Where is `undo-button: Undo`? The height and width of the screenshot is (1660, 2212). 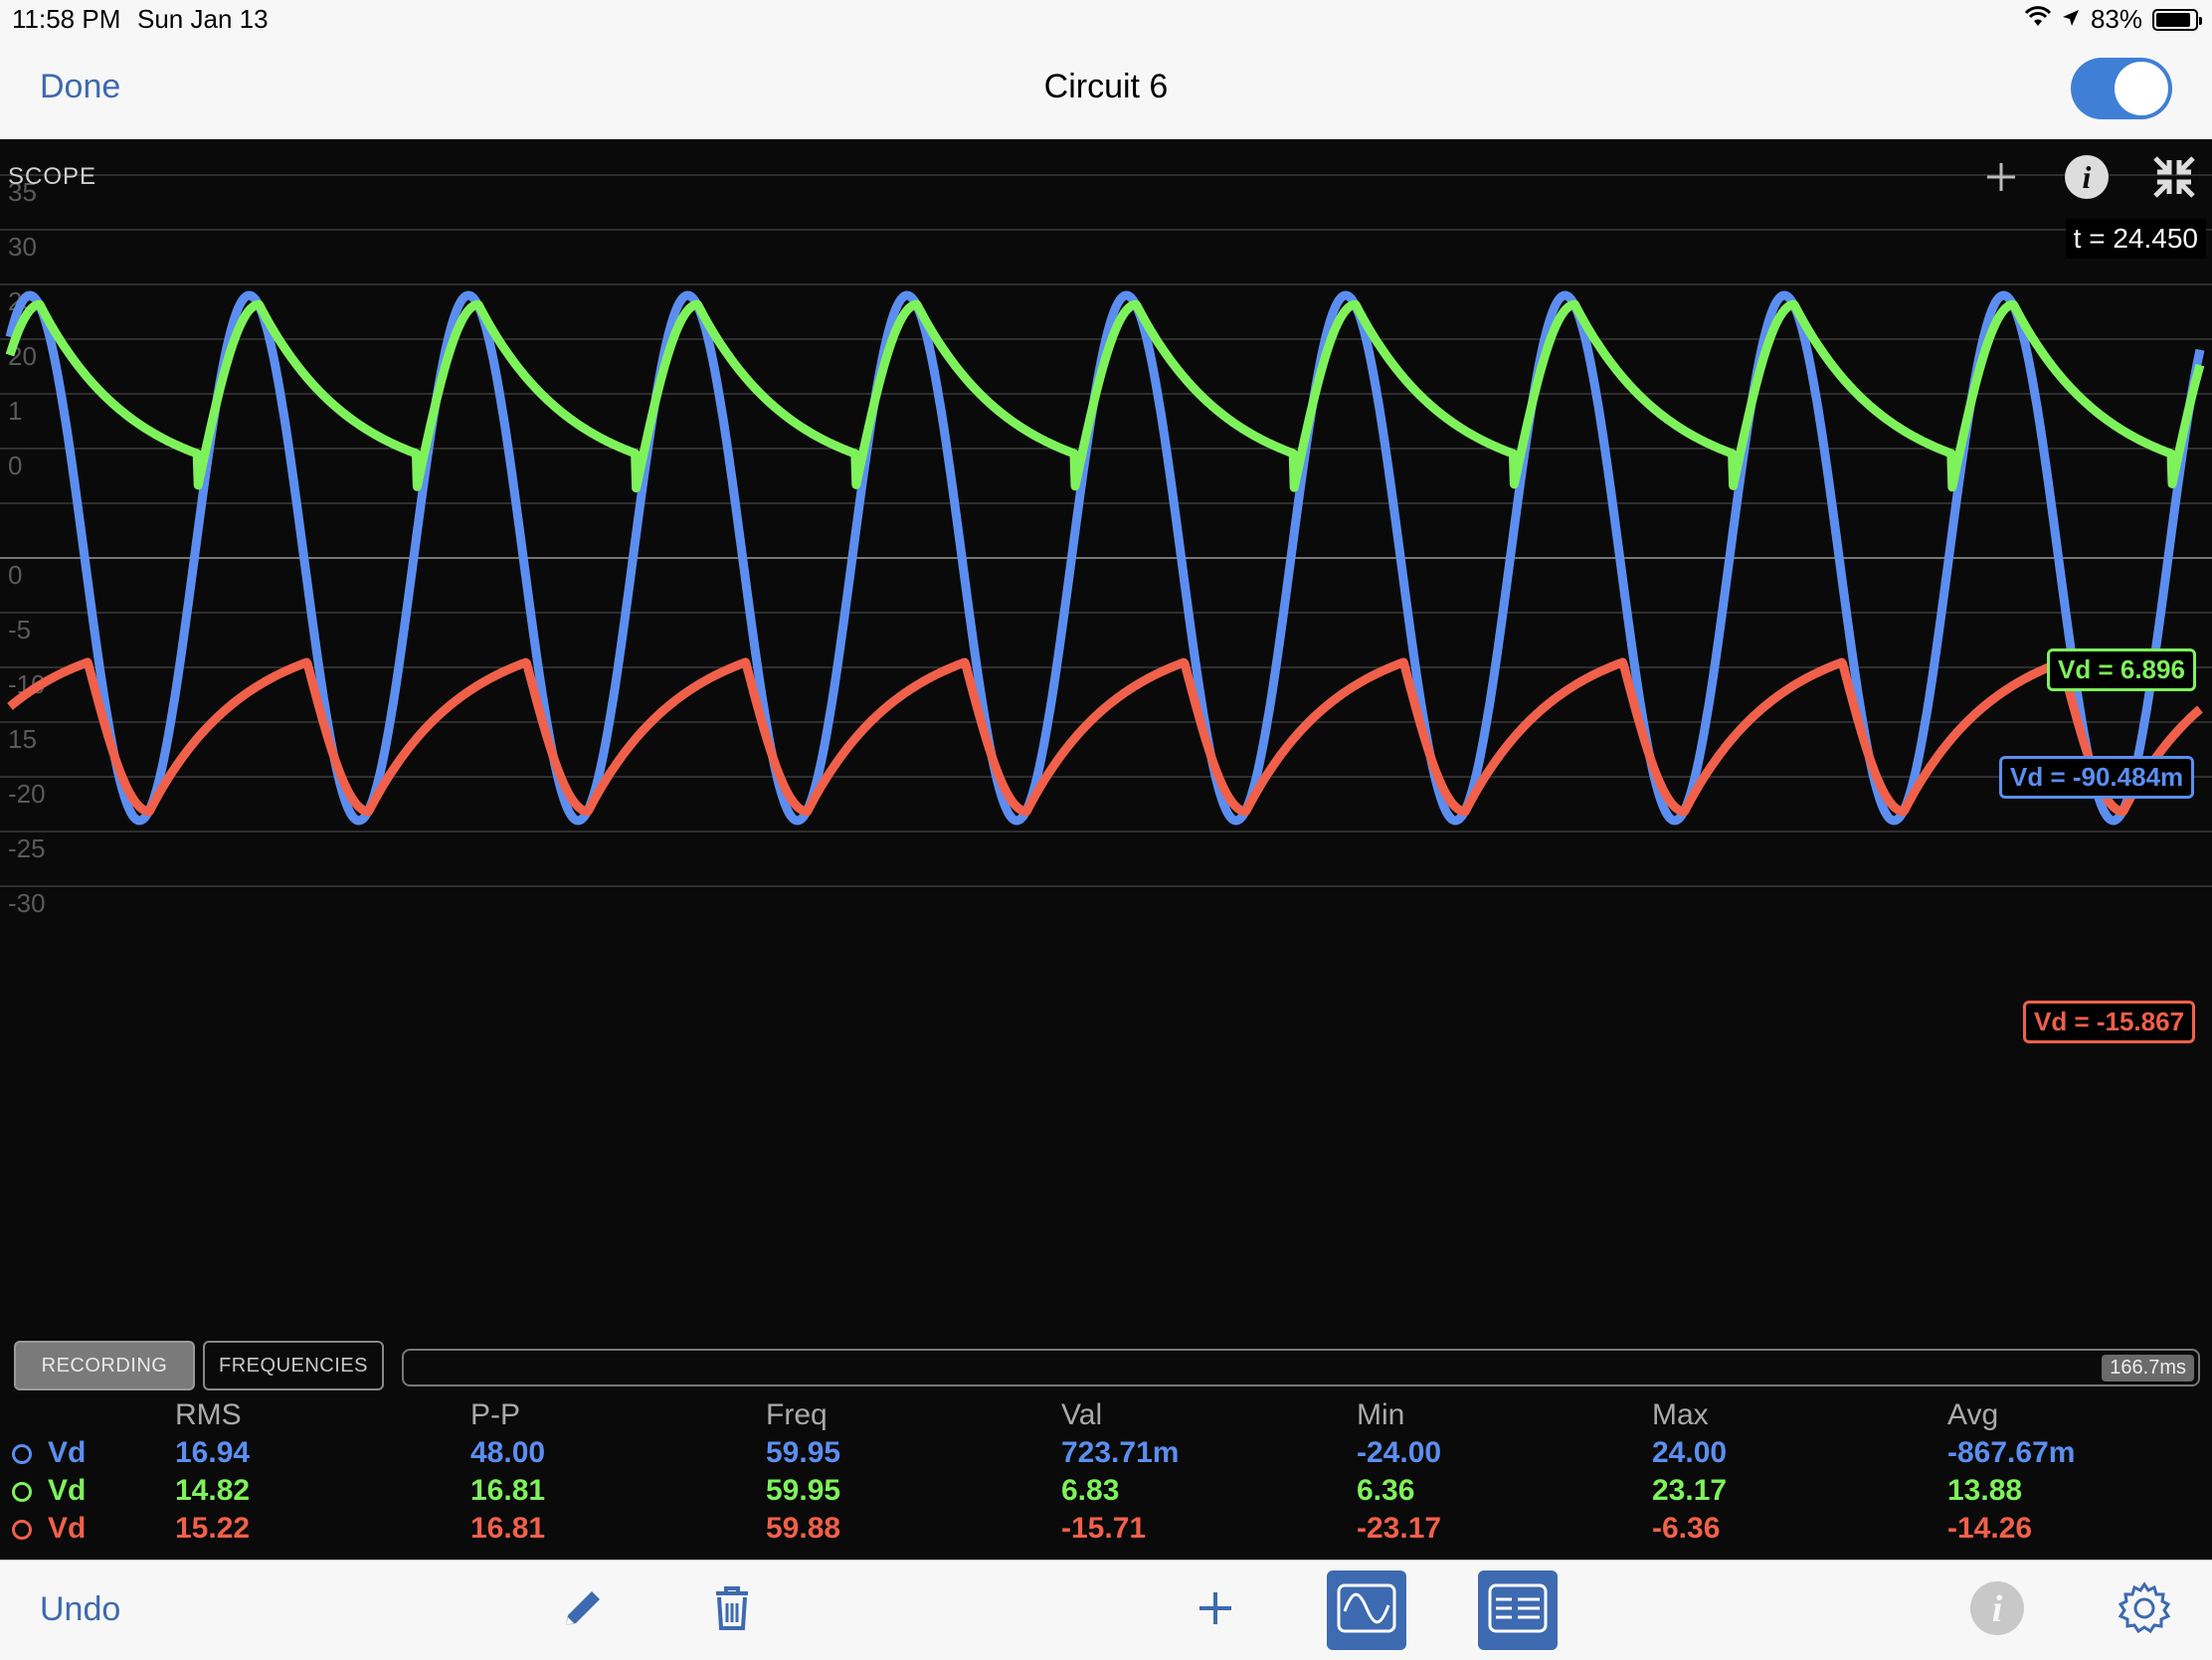
undo-button: Undo is located at coordinates (80, 1609).